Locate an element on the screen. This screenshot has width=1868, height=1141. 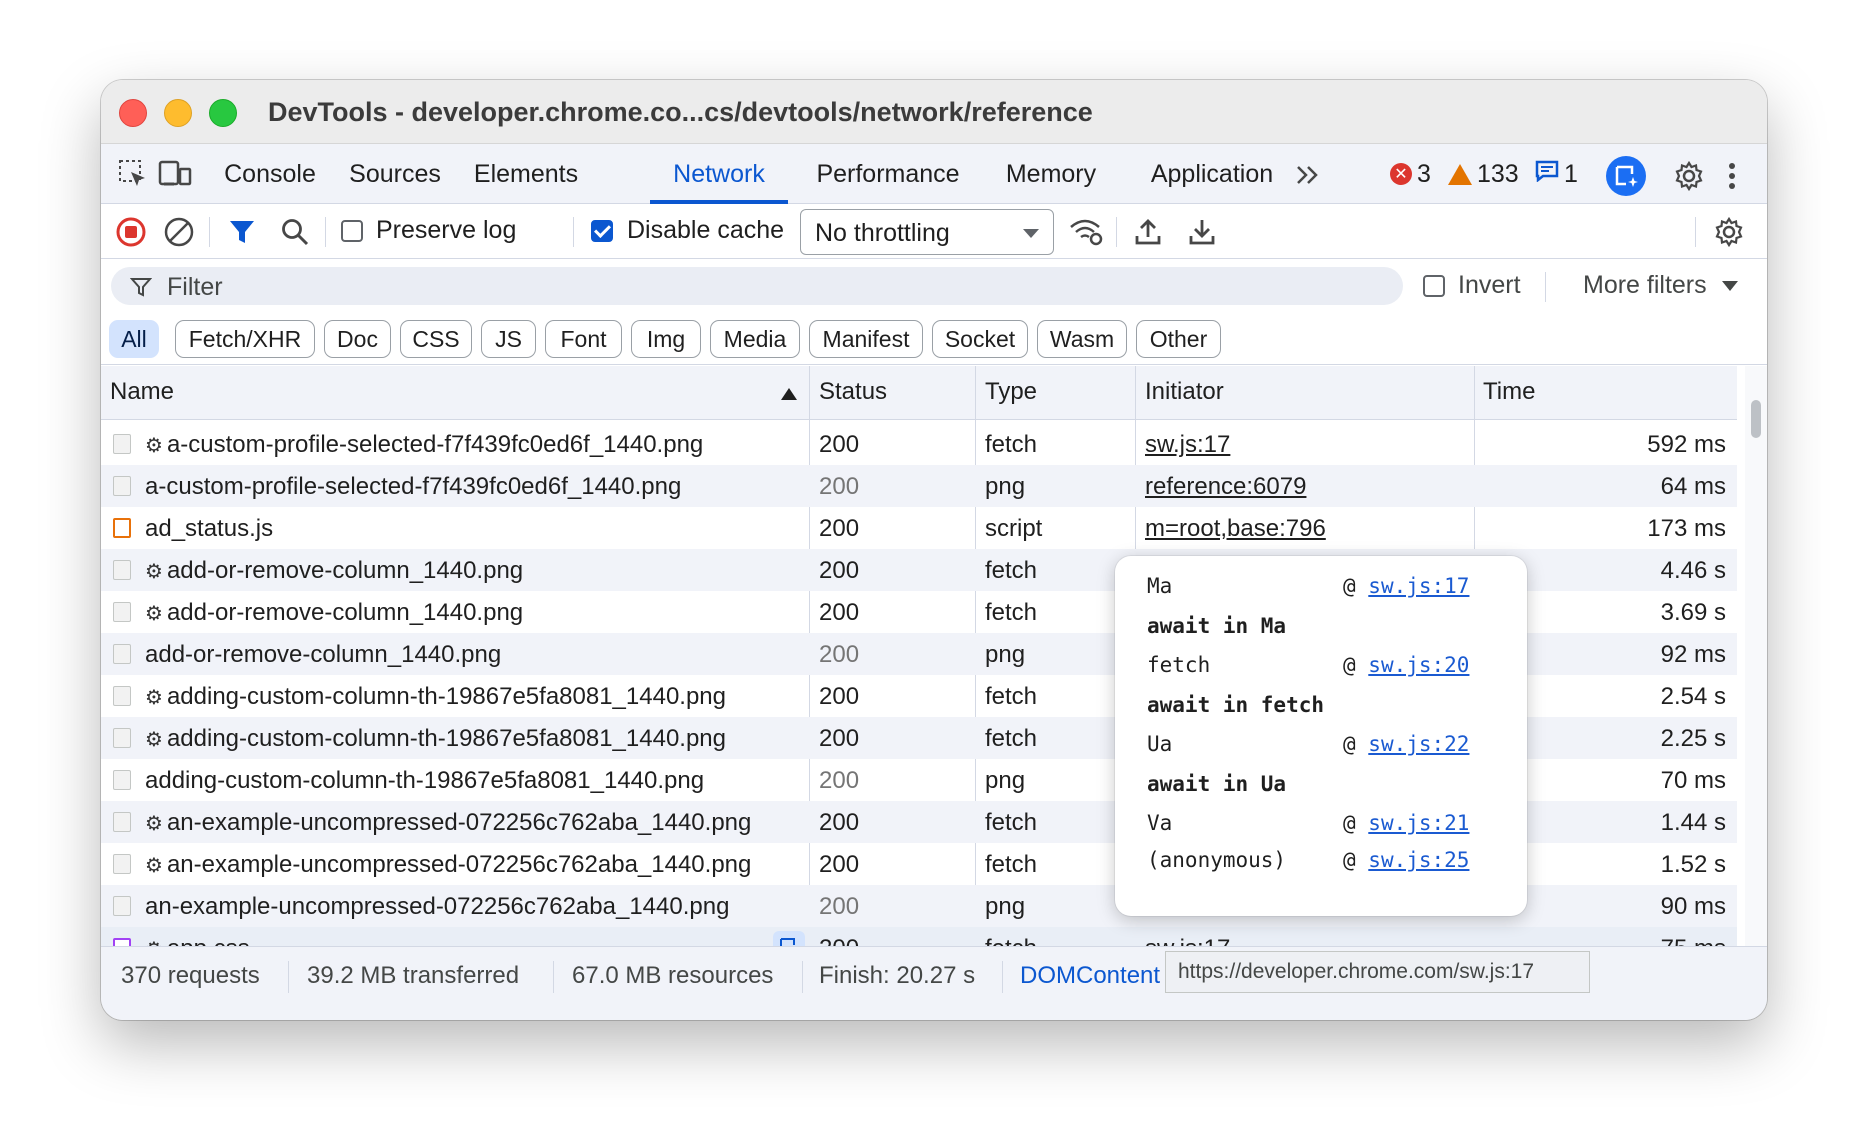
import-har-icon is located at coordinates (1148, 232).